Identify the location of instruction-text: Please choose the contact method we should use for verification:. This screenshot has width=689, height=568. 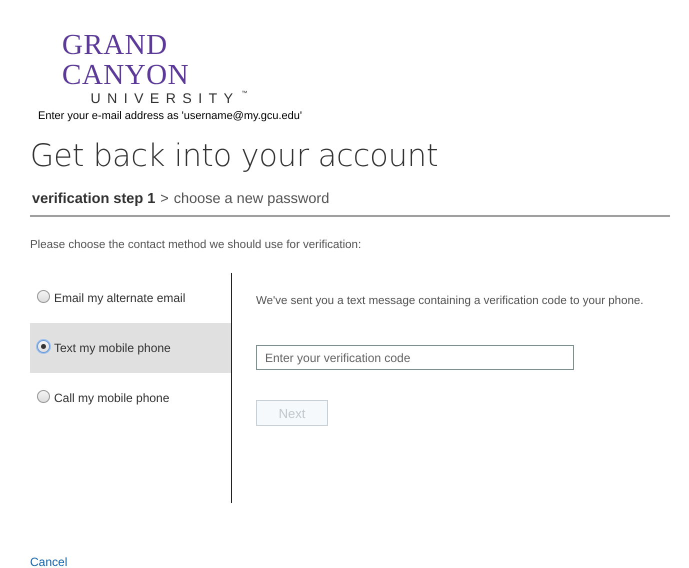
(196, 245).